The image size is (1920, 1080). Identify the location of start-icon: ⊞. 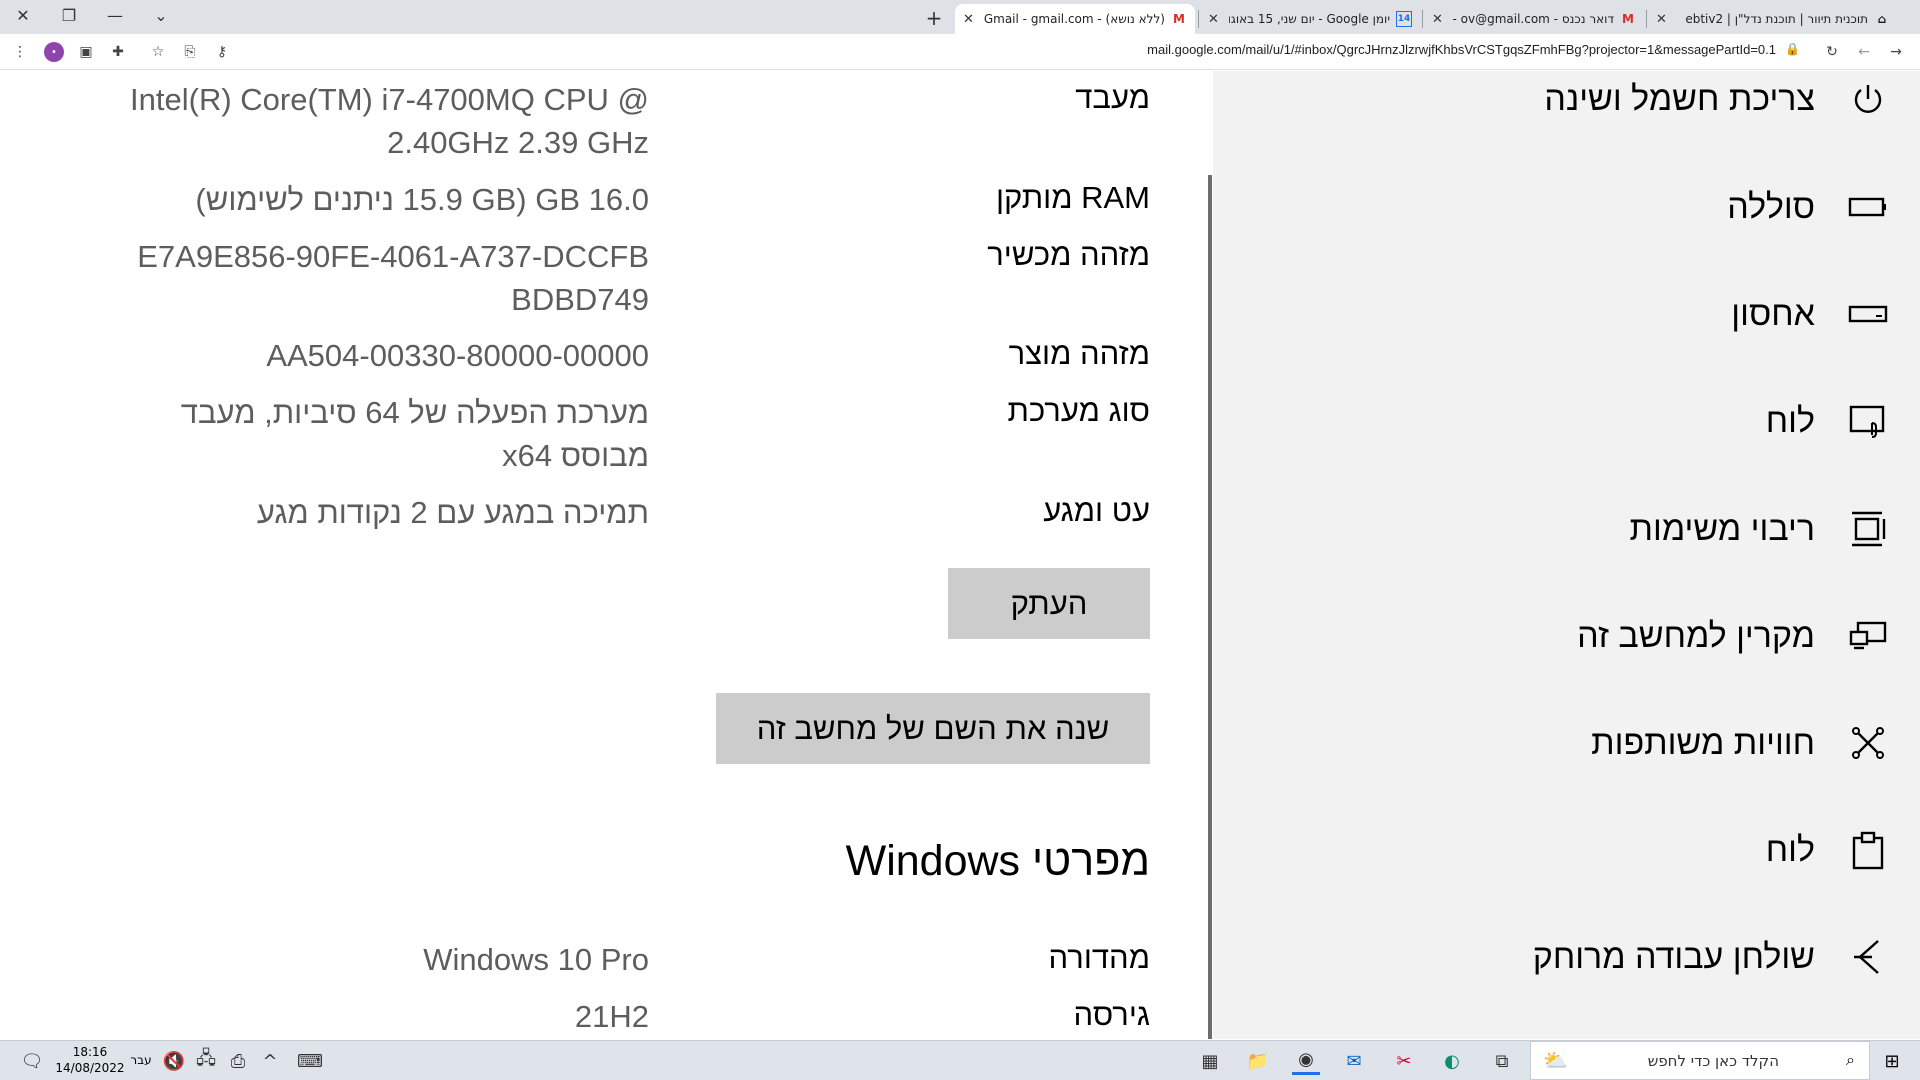
(1892, 1061).